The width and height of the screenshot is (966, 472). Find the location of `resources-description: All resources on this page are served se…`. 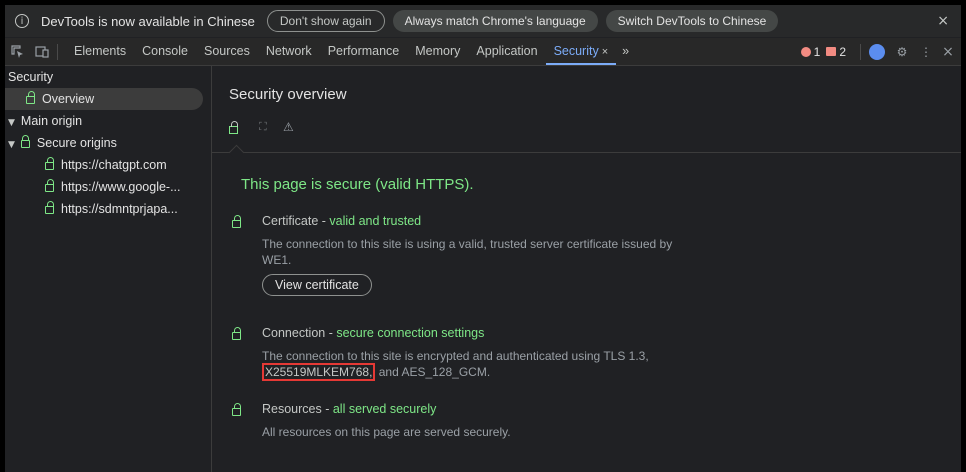

resources-description: All resources on this page are served se… is located at coordinates (386, 432).